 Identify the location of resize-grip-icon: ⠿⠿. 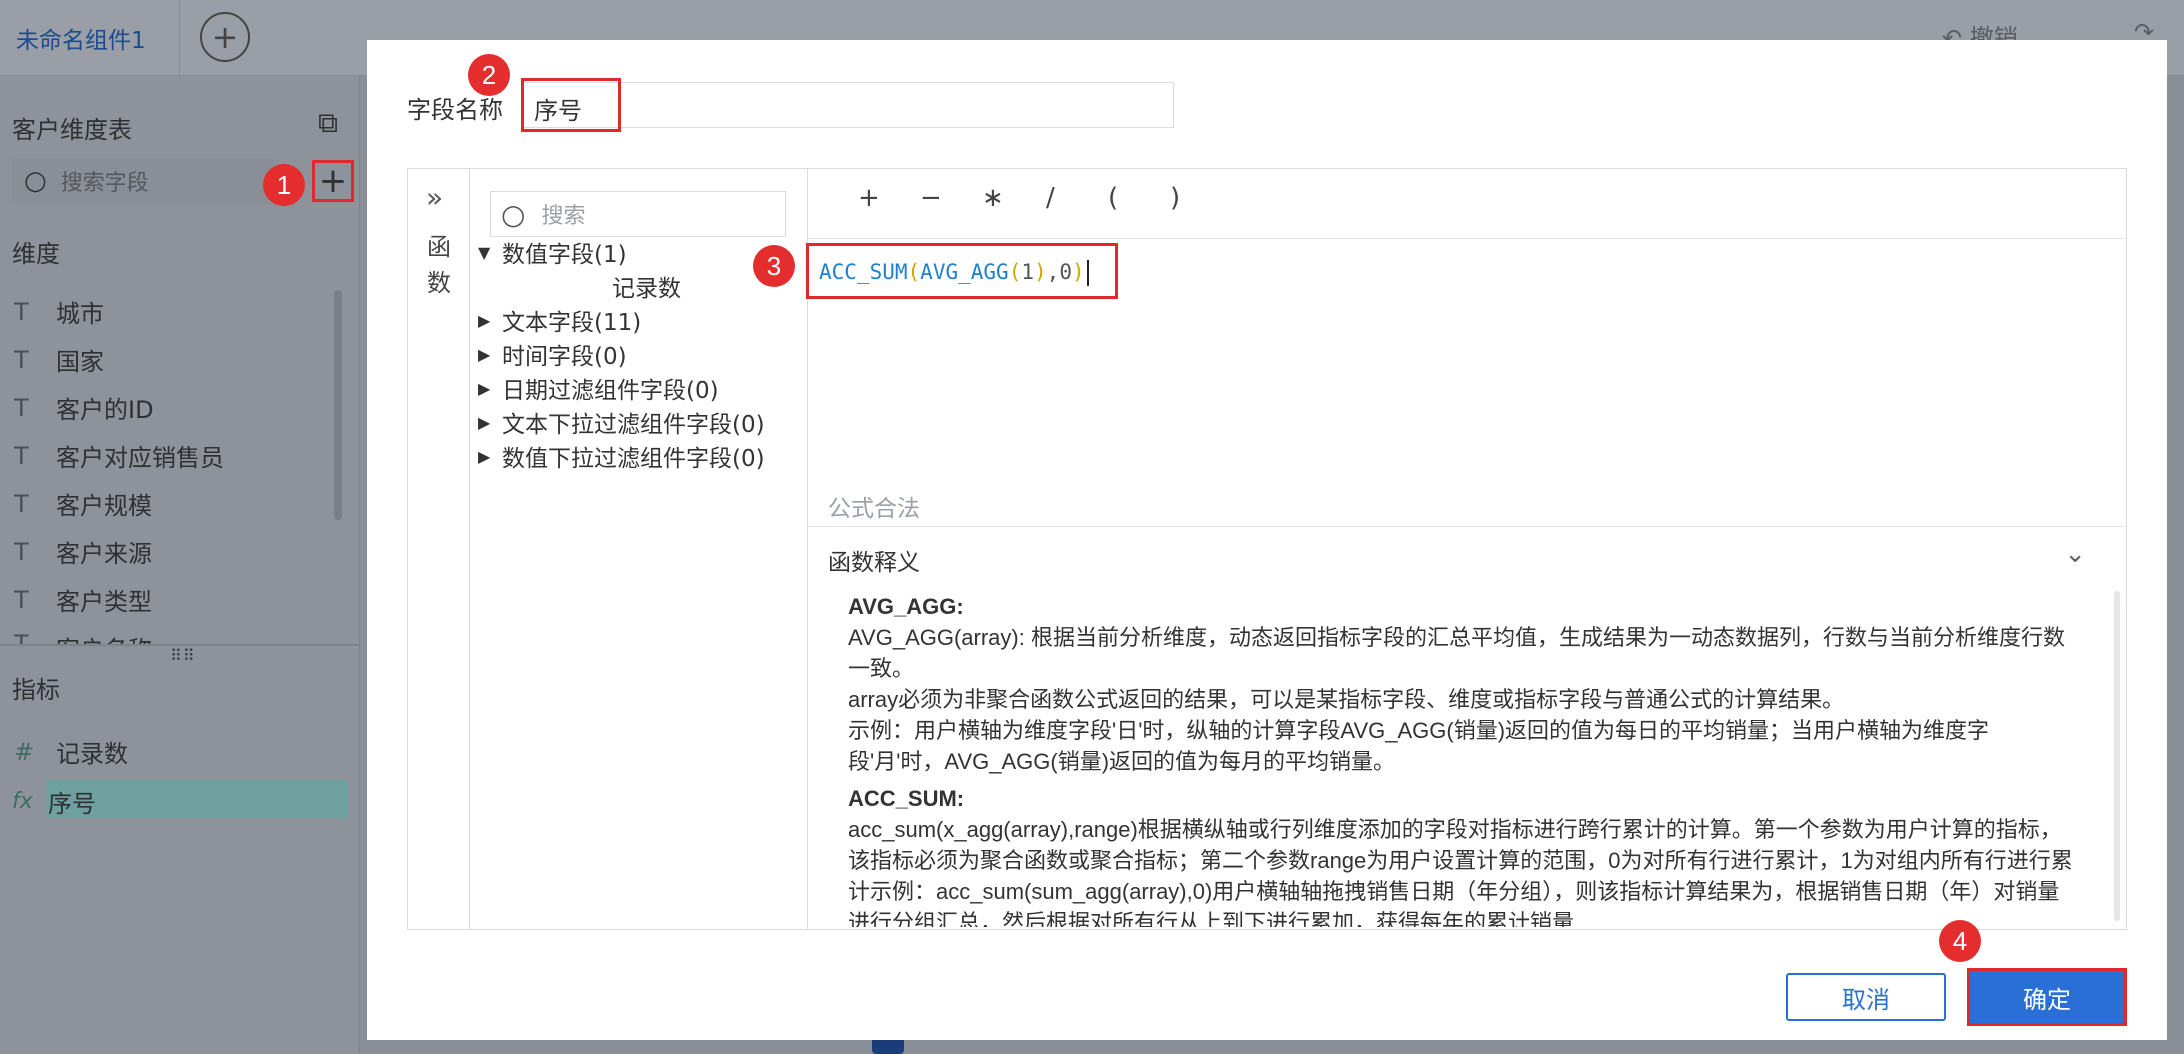
(182, 655).